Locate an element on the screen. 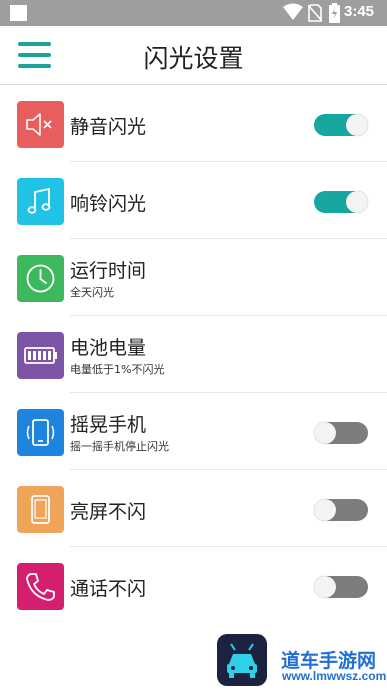 The image size is (387, 690). setting-title: 亮屏不闪 is located at coordinates (108, 512).